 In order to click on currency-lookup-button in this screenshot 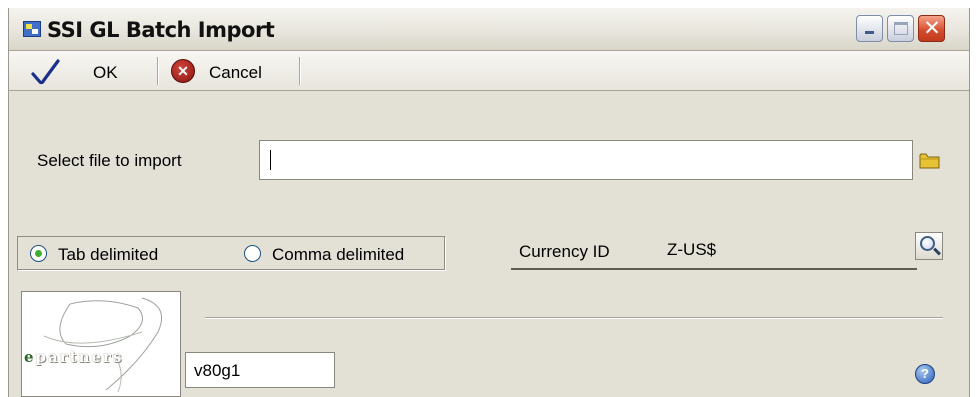, I will do `click(929, 246)`.